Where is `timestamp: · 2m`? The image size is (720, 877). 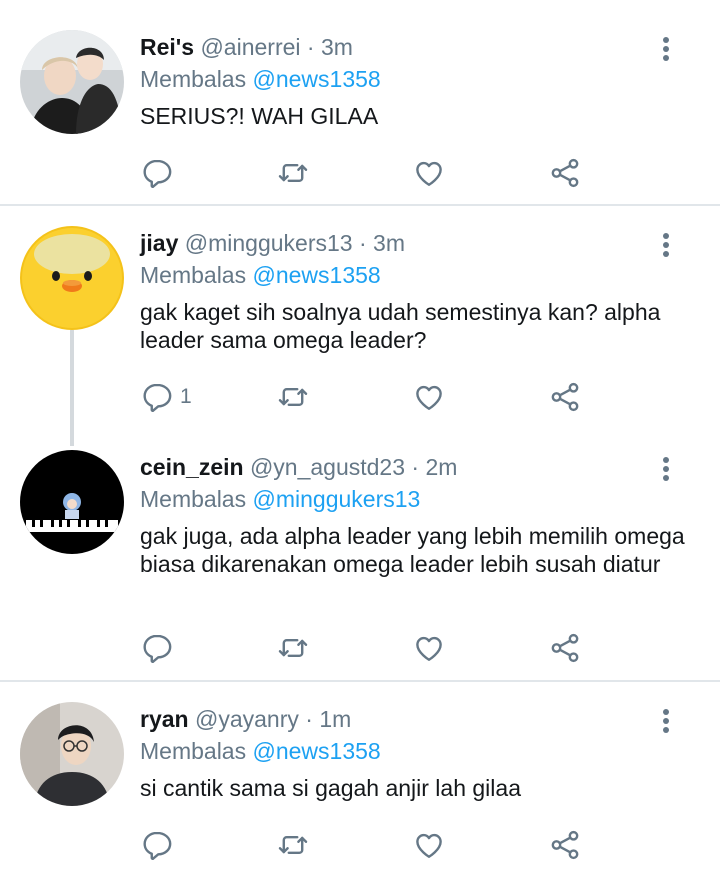
timestamp: · 2m is located at coordinates (434, 467).